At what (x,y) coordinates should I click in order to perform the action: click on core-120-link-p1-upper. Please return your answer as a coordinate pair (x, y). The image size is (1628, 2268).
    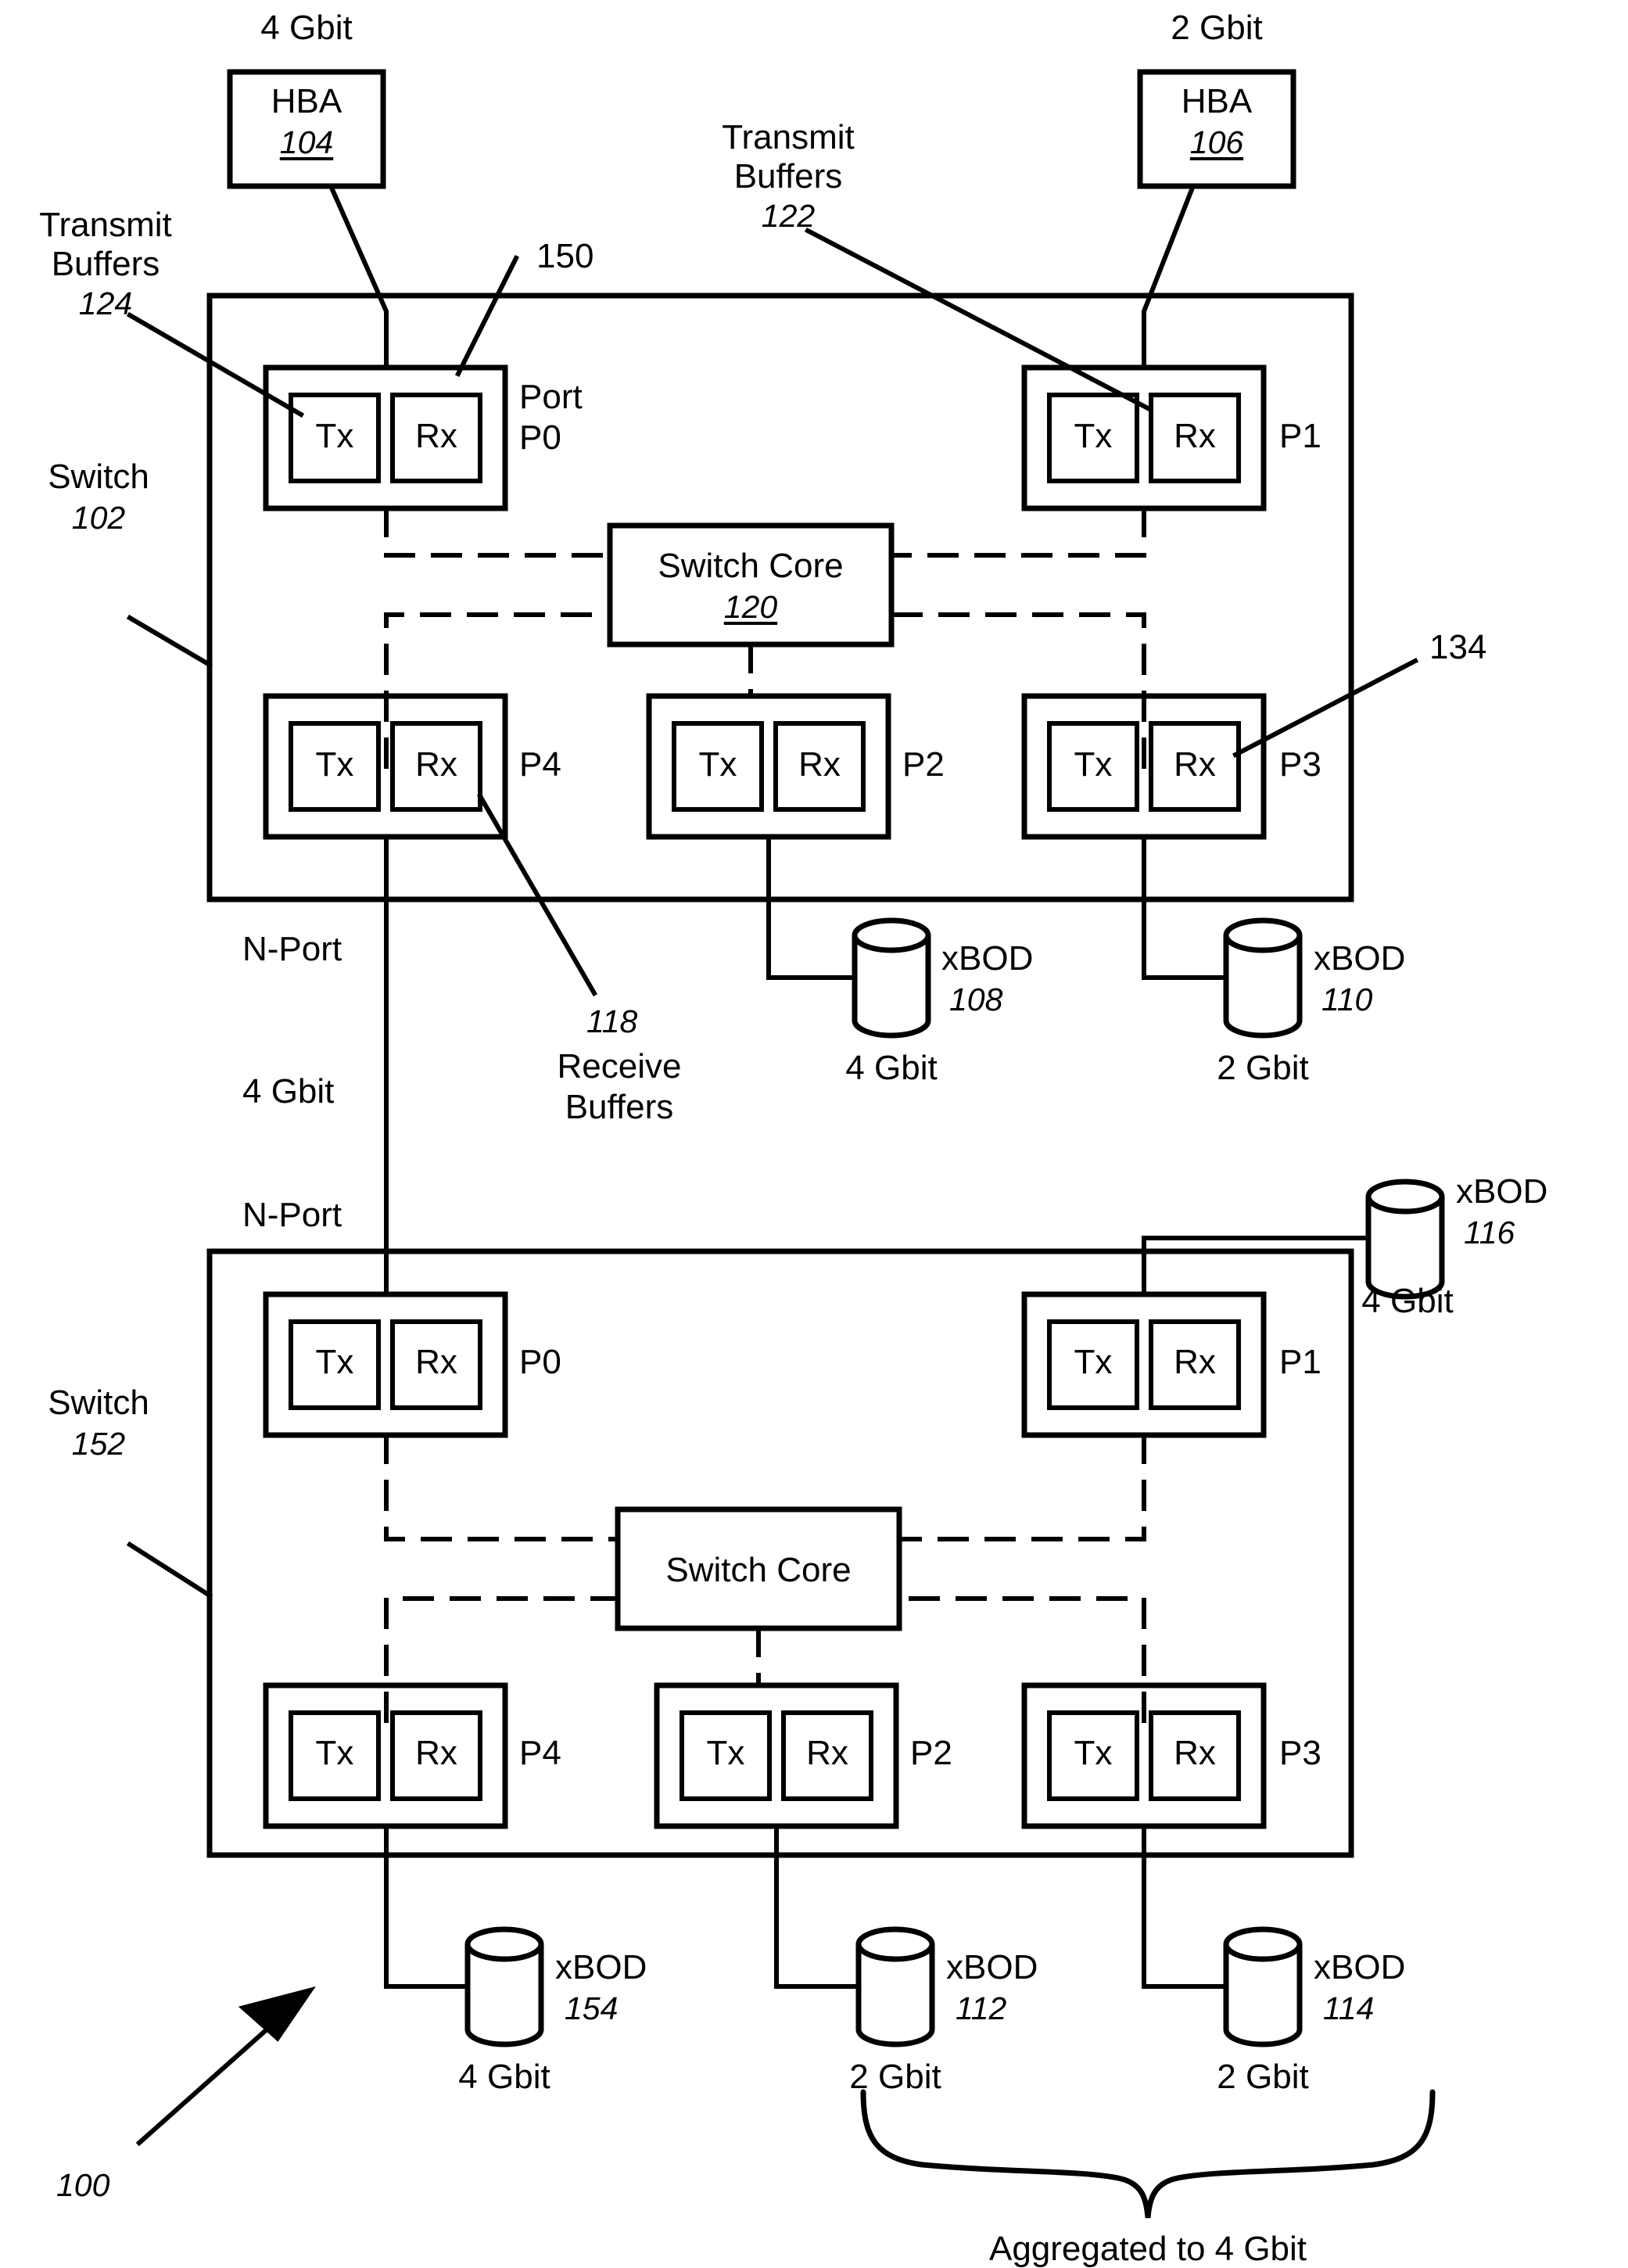
    Looking at the image, I should click on (1017, 532).